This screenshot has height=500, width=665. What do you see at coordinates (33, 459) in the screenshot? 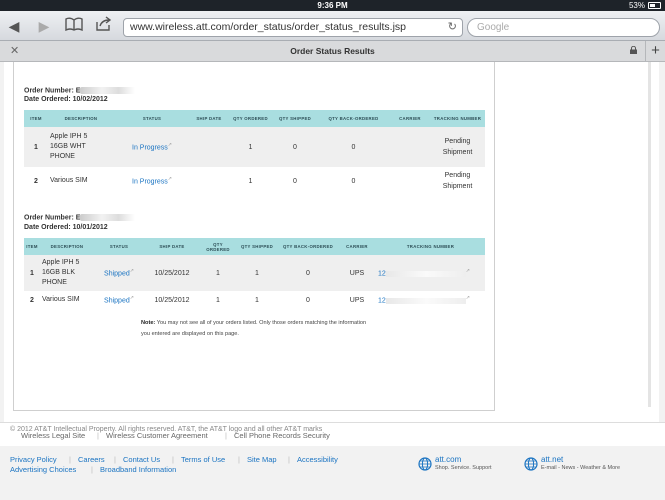
I see `privacy-policy-link: Privacy Policy` at bounding box center [33, 459].